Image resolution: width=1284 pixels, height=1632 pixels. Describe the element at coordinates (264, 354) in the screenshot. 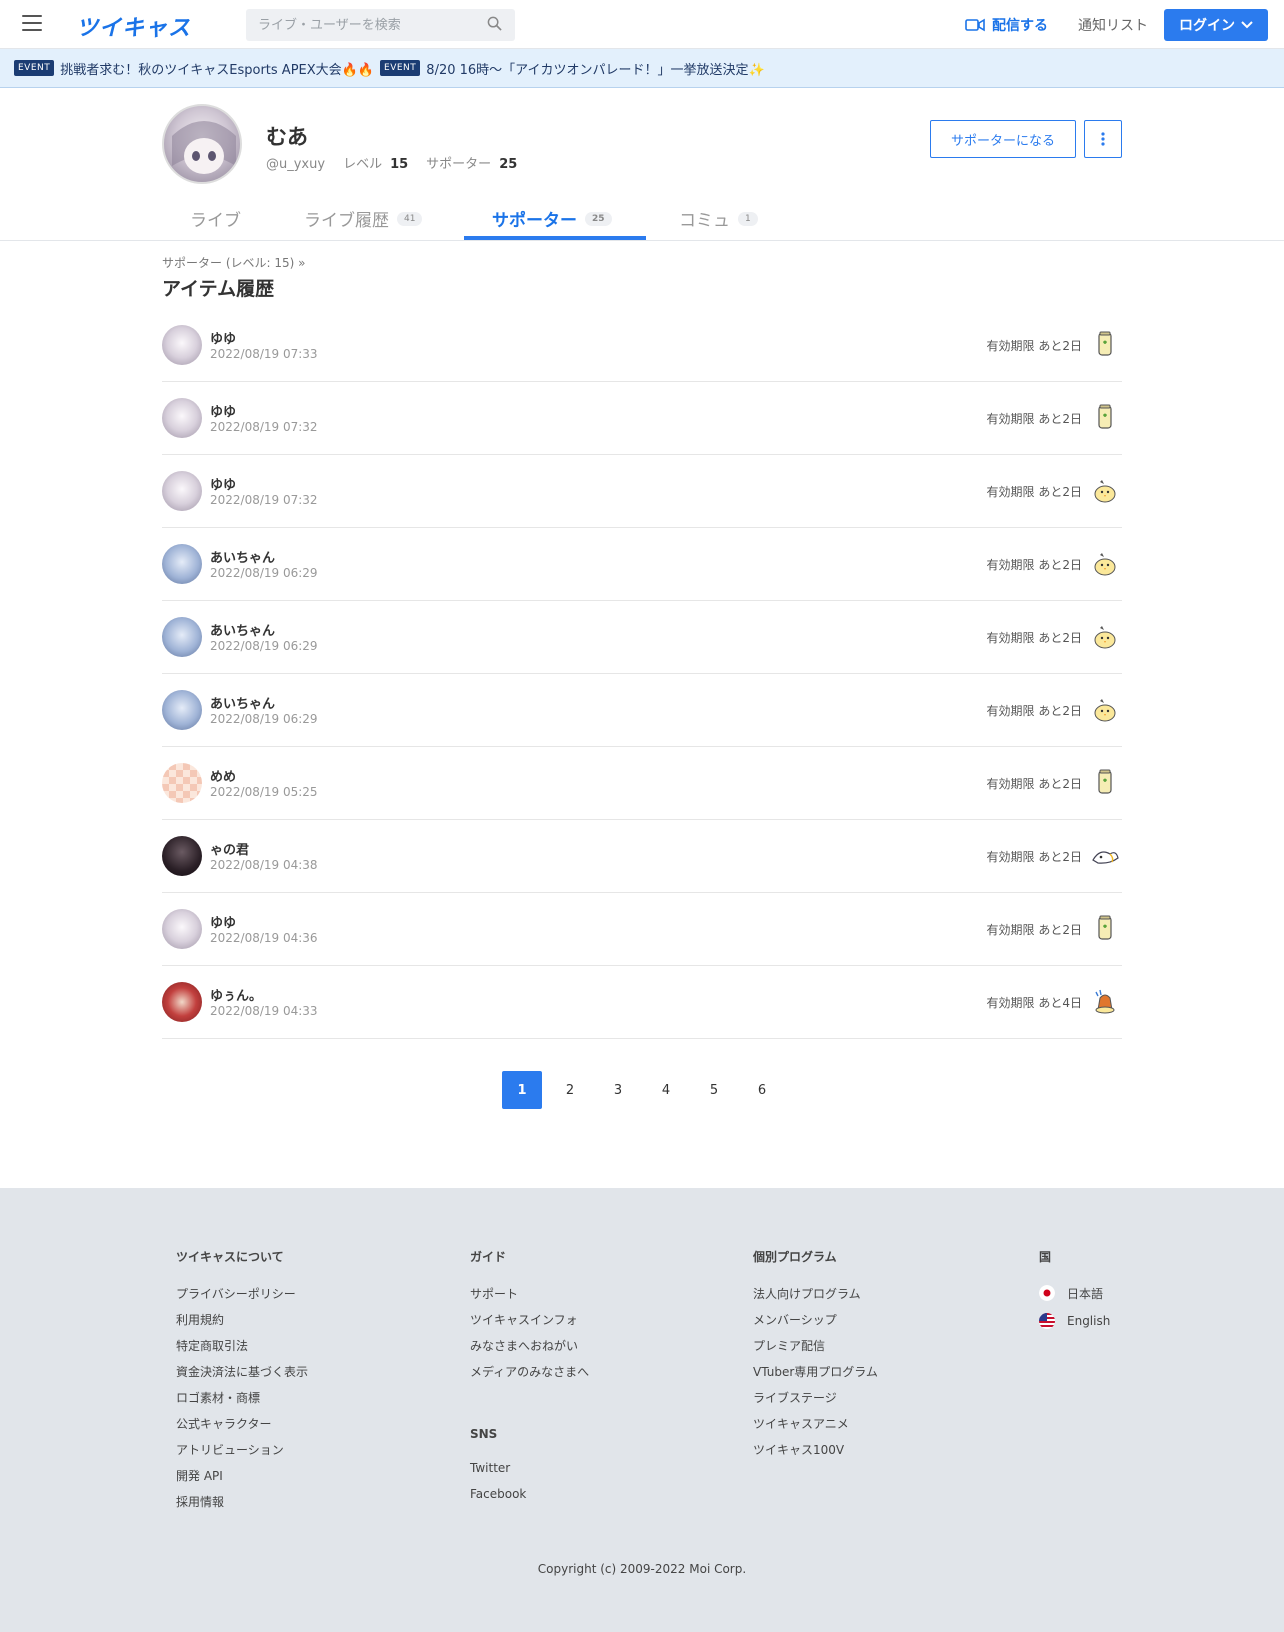

I see `item-date: 2022/08/19 07:33` at that location.